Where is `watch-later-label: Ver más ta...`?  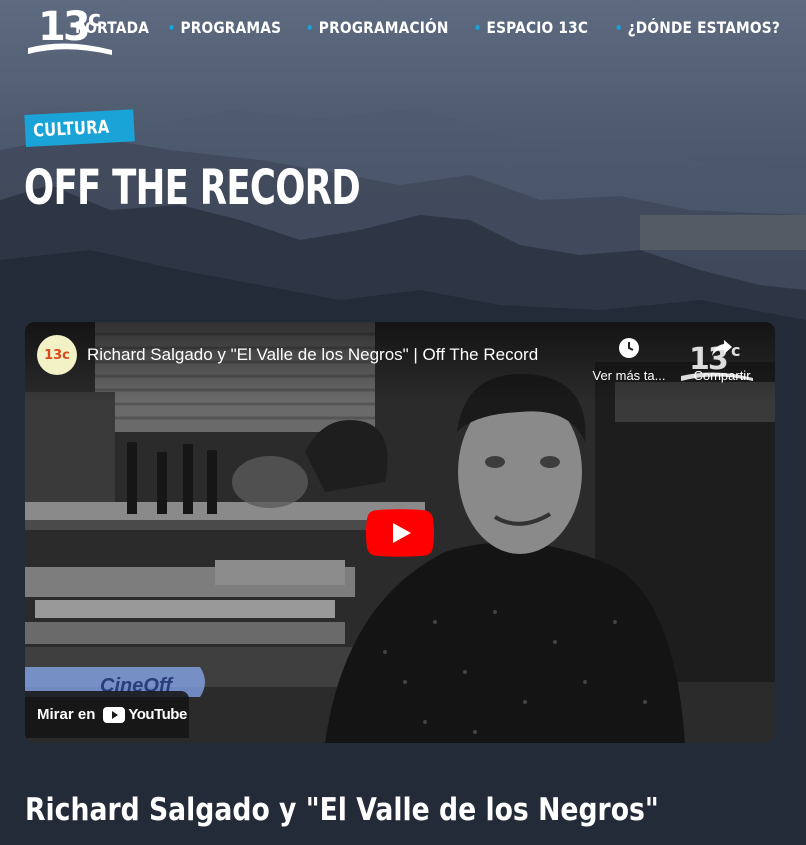
watch-later-label: Ver más ta... is located at coordinates (629, 375).